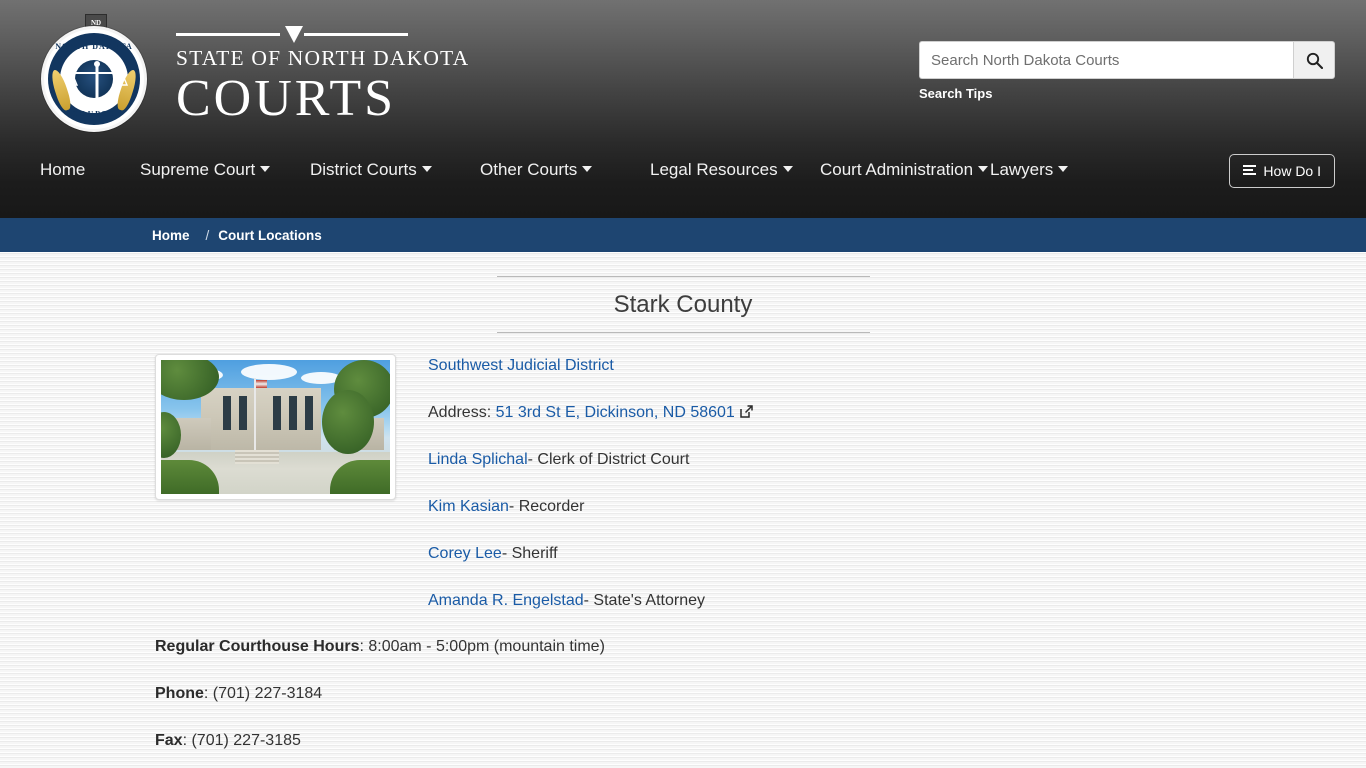 This screenshot has width=1366, height=768. I want to click on address-link: 51 3rd St E, Dickinson, ND 58601, so click(615, 412).